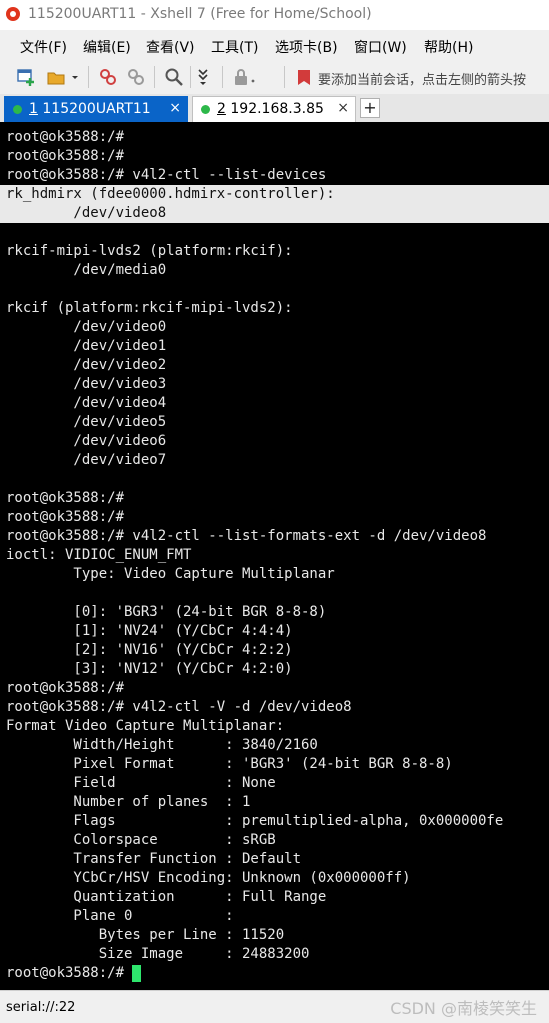  Describe the element at coordinates (86, 327) in the screenshot. I see `terminal-line: /dev/video0` at that location.